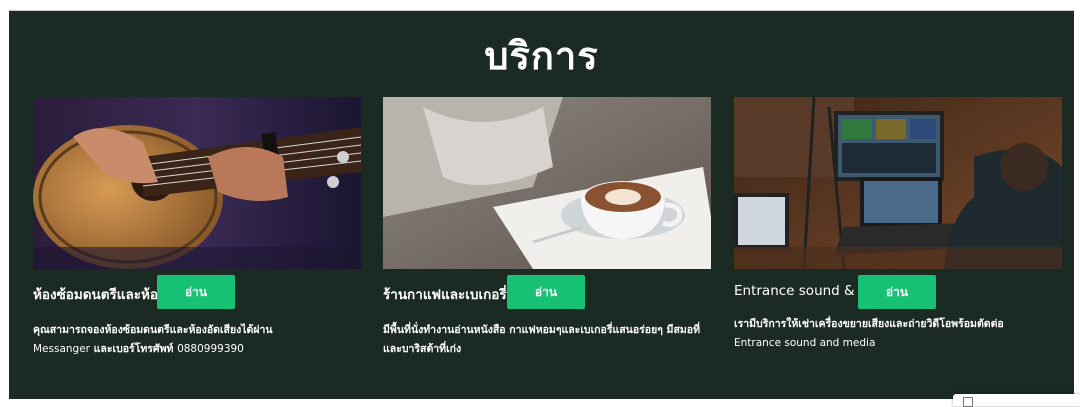 The image size is (1080, 407). Describe the element at coordinates (197, 183) in the screenshot. I see `guitar-image` at that location.